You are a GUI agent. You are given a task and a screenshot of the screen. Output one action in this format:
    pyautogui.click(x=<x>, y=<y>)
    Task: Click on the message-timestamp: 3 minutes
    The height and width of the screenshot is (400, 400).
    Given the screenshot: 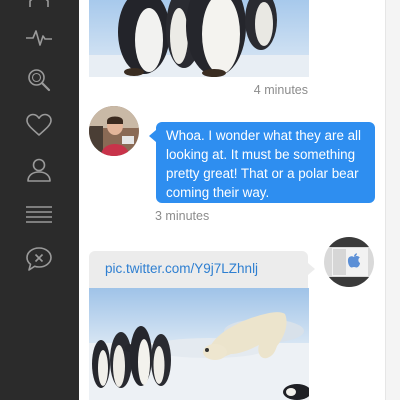 What is the action you would take?
    pyautogui.click(x=182, y=216)
    